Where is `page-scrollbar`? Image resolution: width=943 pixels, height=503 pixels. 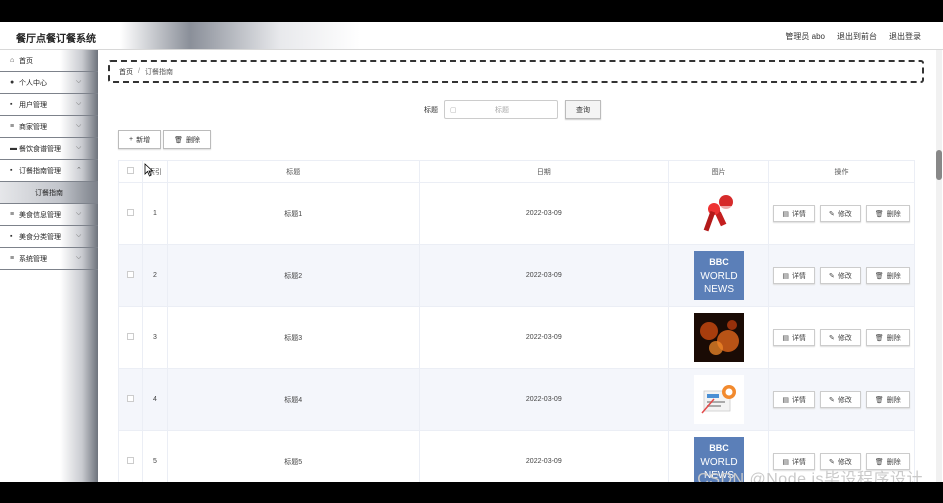
page-scrollbar is located at coordinates (939, 266).